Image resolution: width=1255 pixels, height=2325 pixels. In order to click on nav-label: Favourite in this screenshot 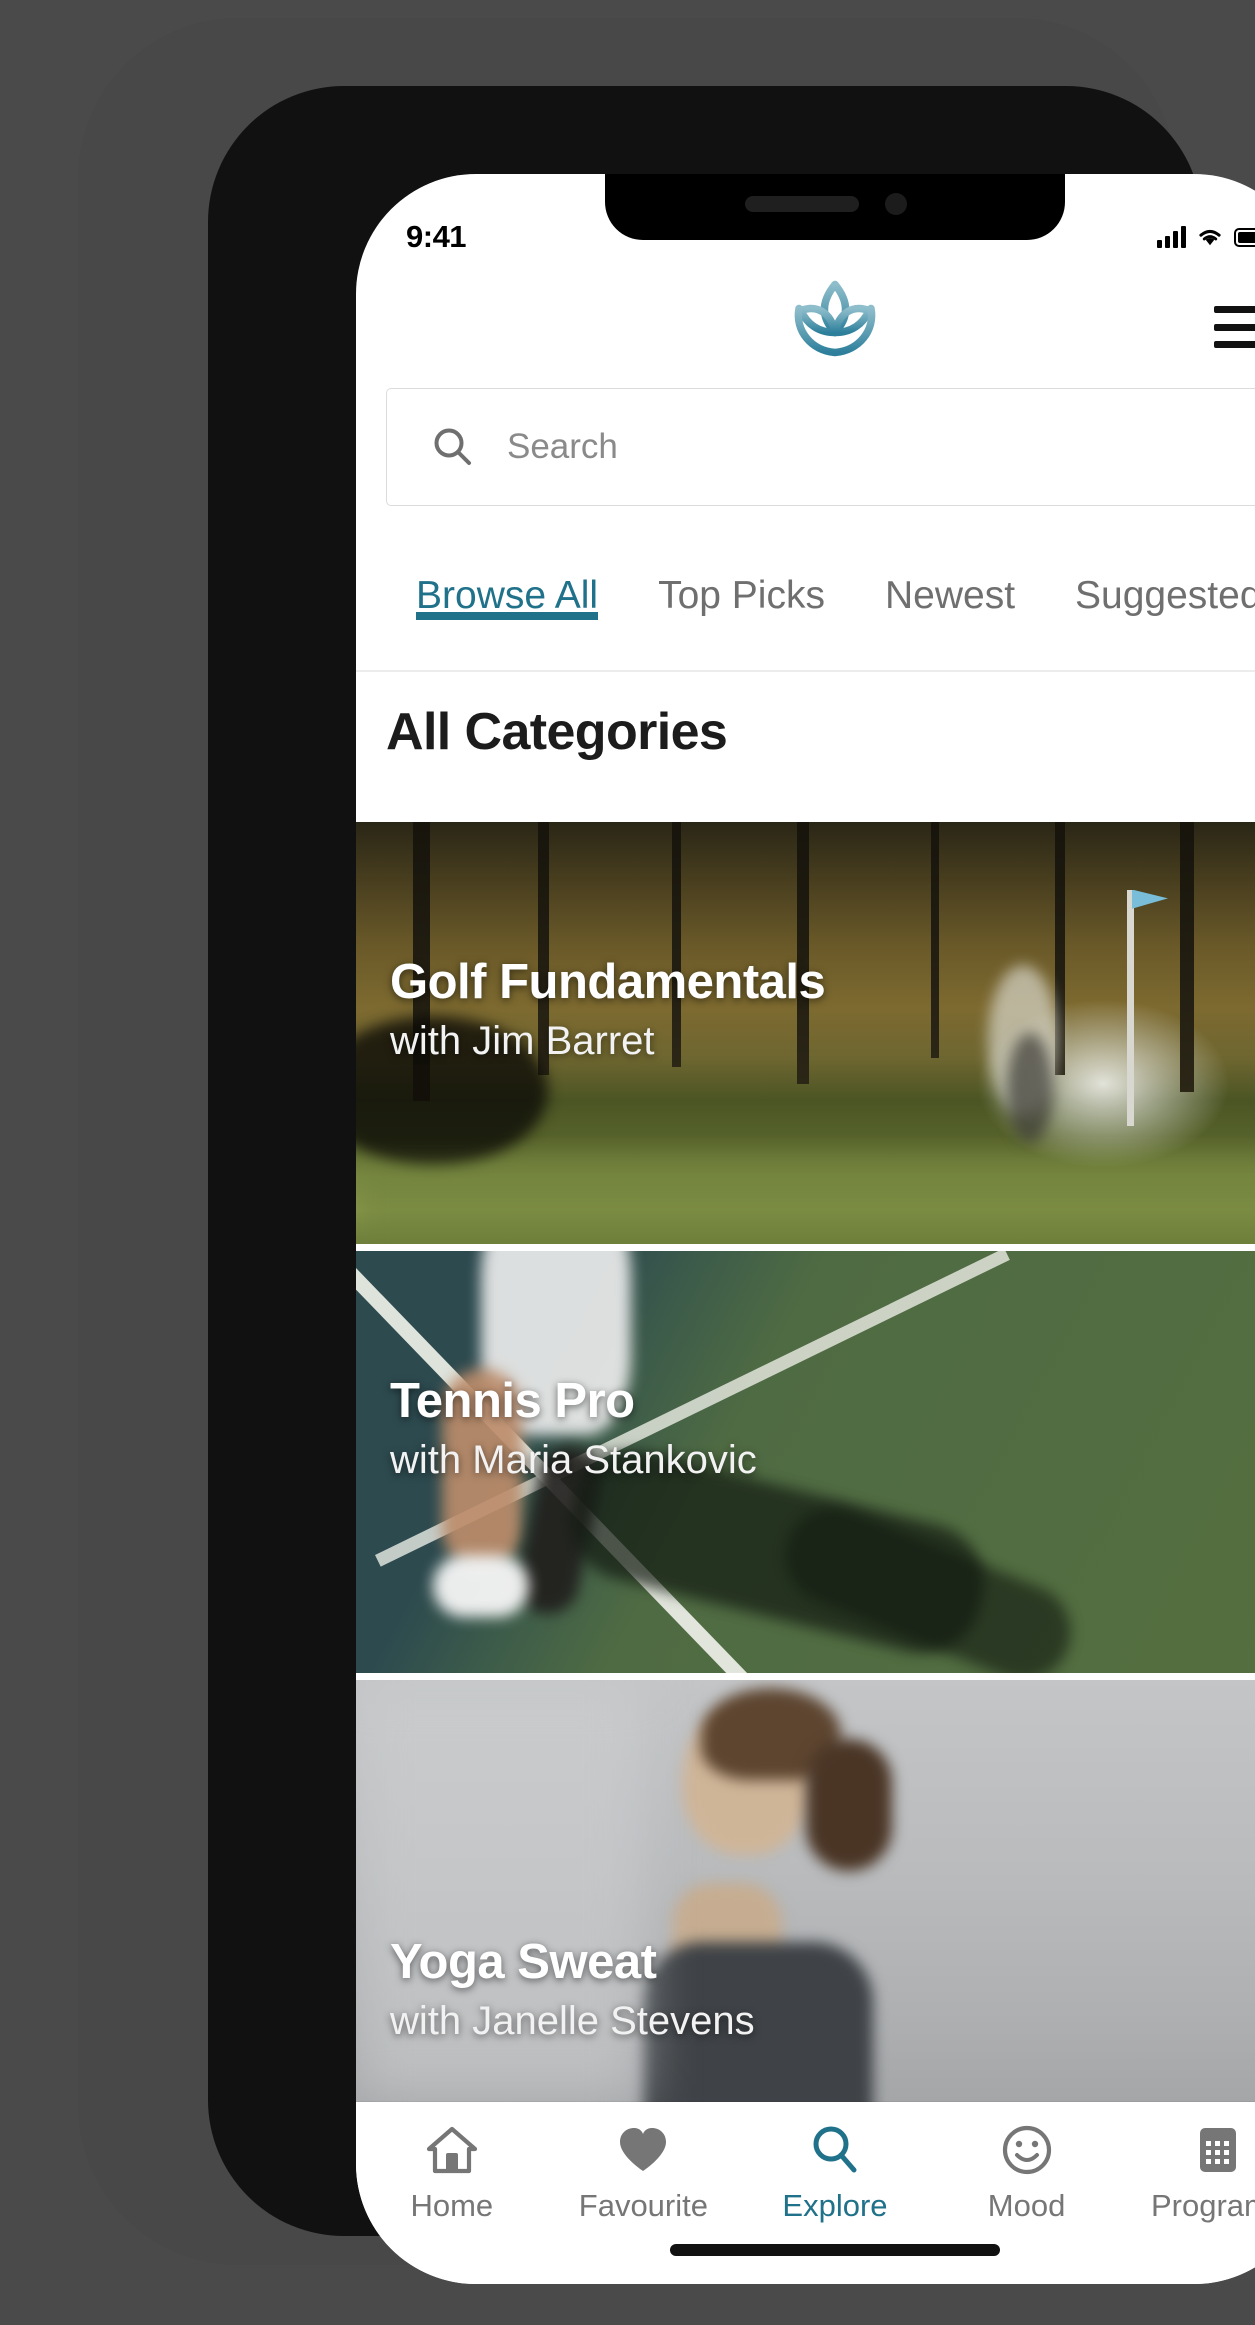, I will do `click(643, 2205)`.